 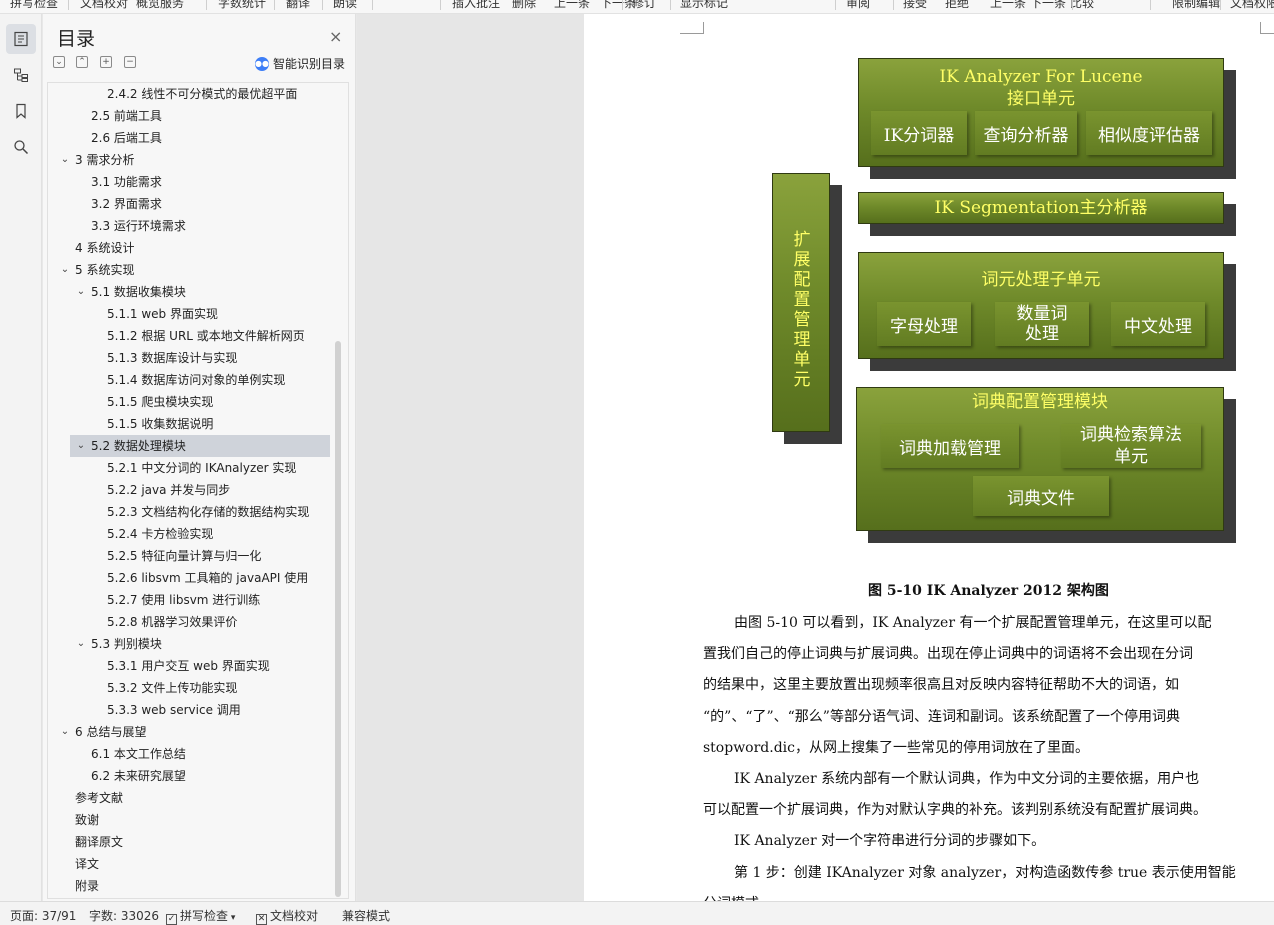 What do you see at coordinates (138, 446) in the screenshot?
I see `toc-item-label: 5.2 数据处理模块` at bounding box center [138, 446].